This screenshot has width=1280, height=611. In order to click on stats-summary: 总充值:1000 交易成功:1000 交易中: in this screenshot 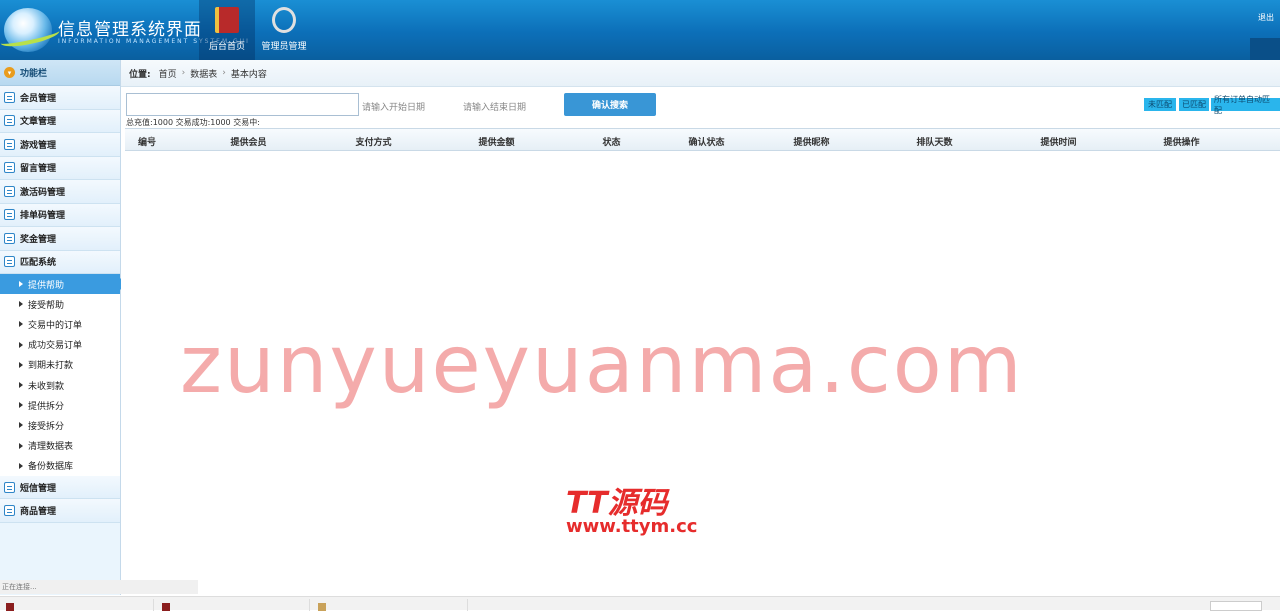, I will do `click(193, 122)`.